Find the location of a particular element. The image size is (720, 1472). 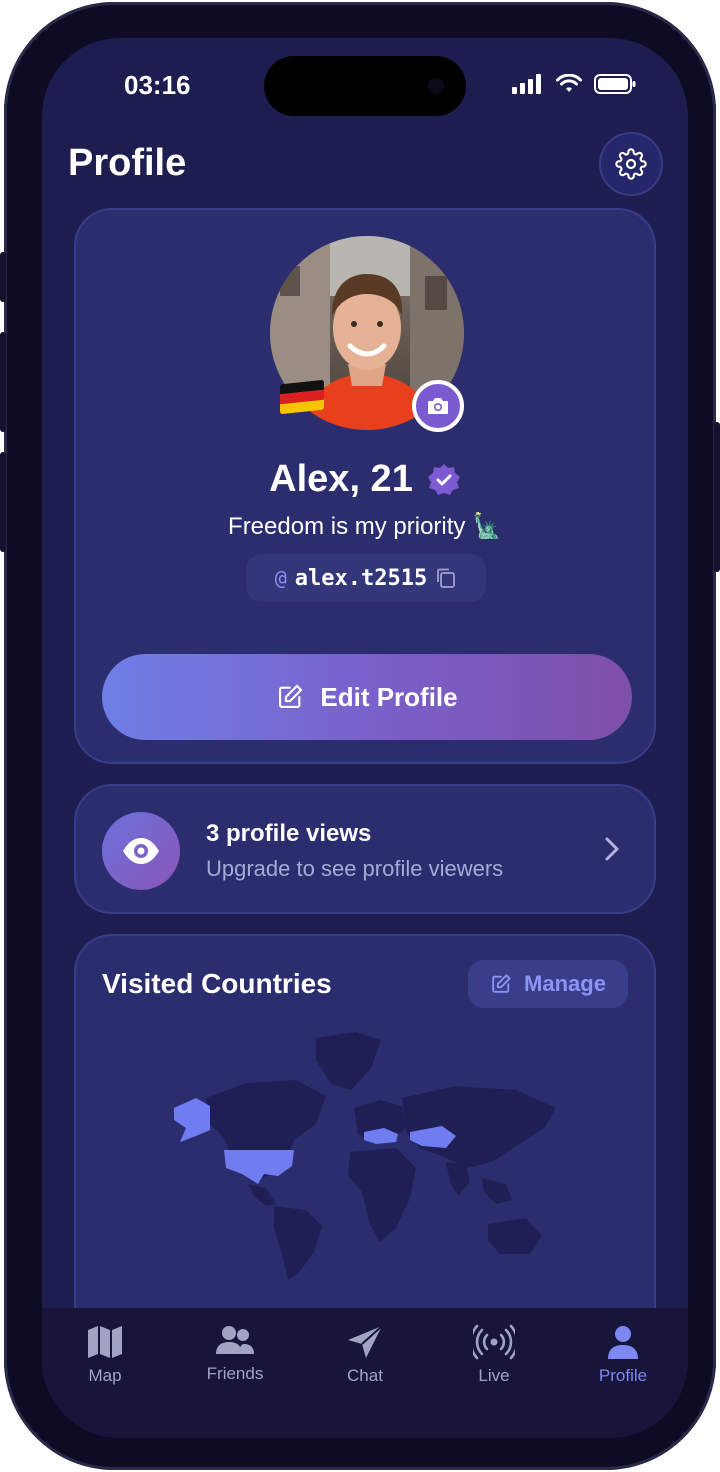

map-india is located at coordinates (458, 1179).